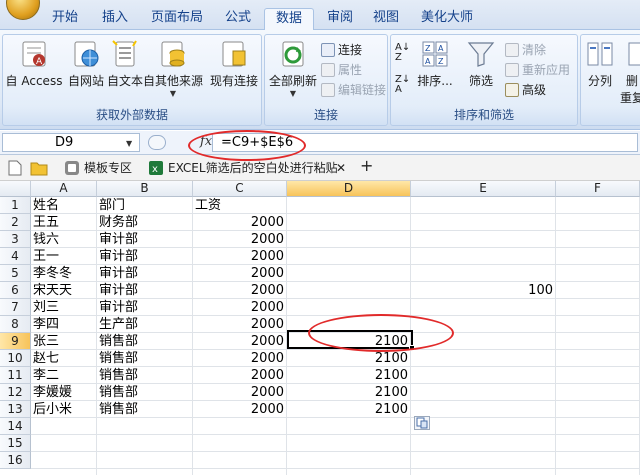 This screenshot has height=475, width=640. What do you see at coordinates (34, 64) in the screenshot?
I see `from-access-button: A 自 Access` at bounding box center [34, 64].